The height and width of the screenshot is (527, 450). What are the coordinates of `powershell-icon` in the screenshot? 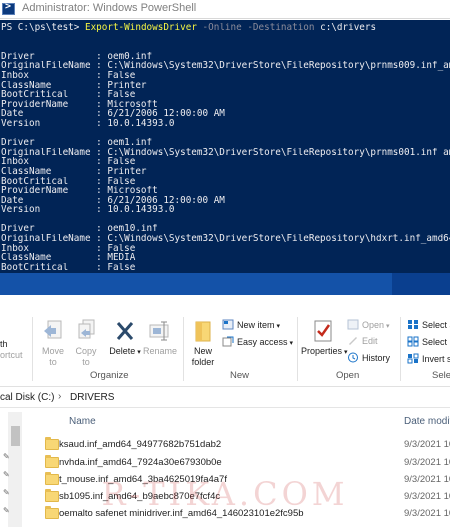 It's located at (8, 8).